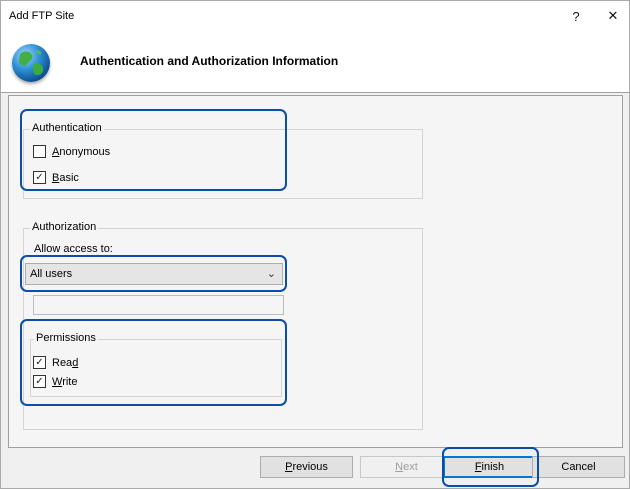 The image size is (630, 489). Describe the element at coordinates (39, 151) in the screenshot. I see `anonymous-checkbox-box` at that location.